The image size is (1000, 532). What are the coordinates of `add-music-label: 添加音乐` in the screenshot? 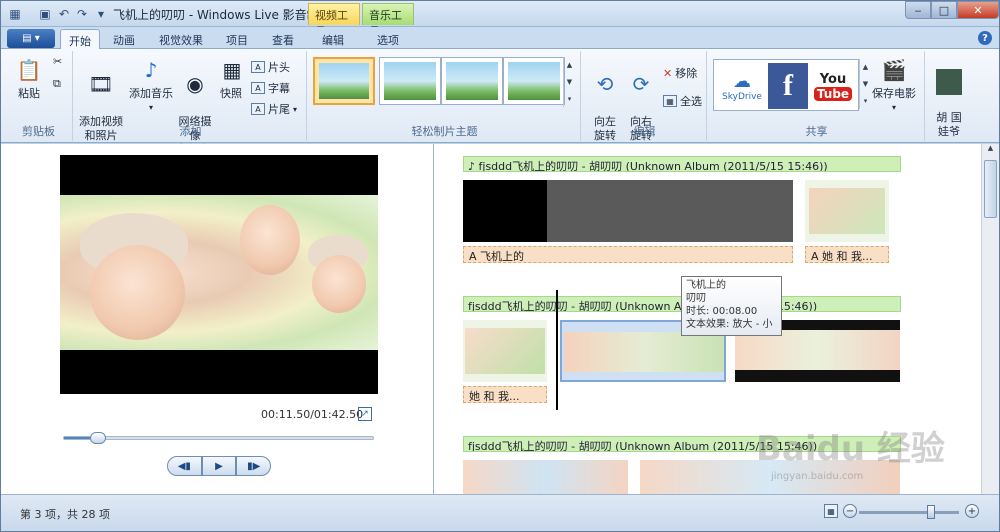 It's located at (151, 93).